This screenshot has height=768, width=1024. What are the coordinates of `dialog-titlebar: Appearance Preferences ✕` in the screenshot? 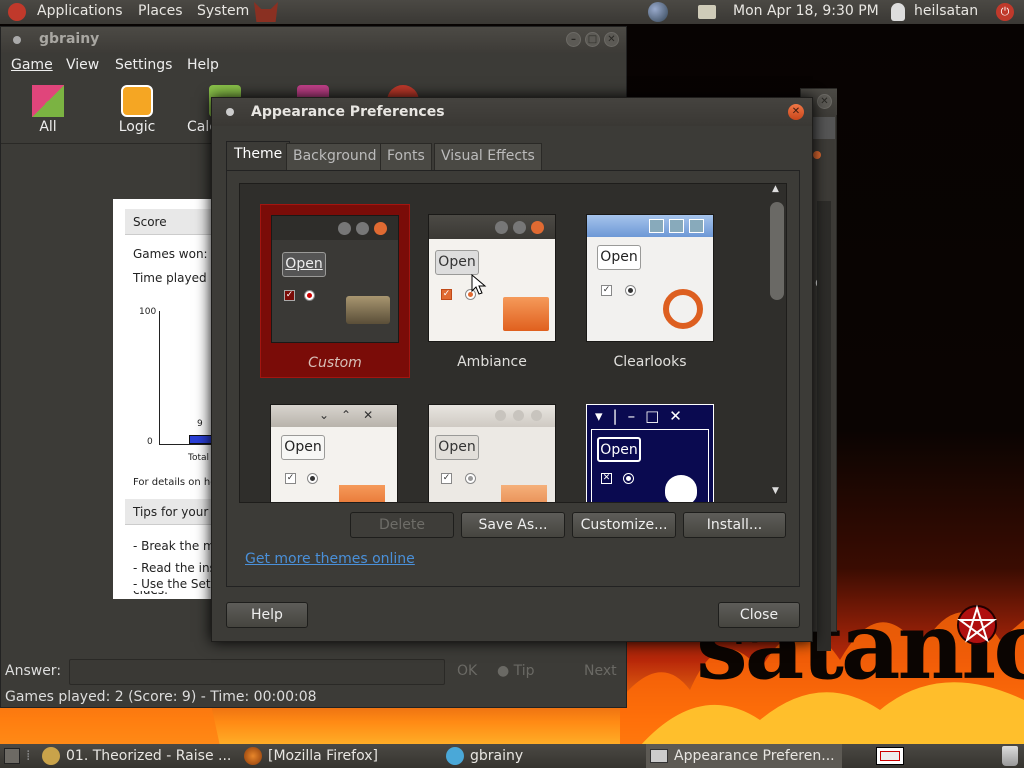 It's located at (512, 112).